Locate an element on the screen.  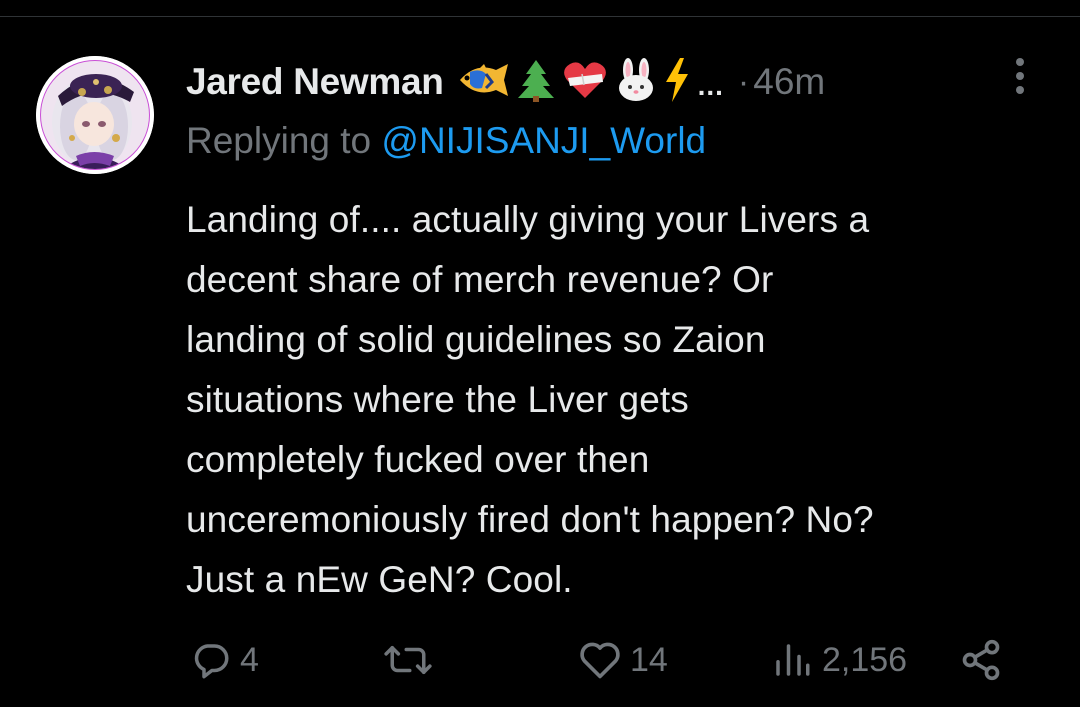
retweet-button is located at coordinates (412, 660).